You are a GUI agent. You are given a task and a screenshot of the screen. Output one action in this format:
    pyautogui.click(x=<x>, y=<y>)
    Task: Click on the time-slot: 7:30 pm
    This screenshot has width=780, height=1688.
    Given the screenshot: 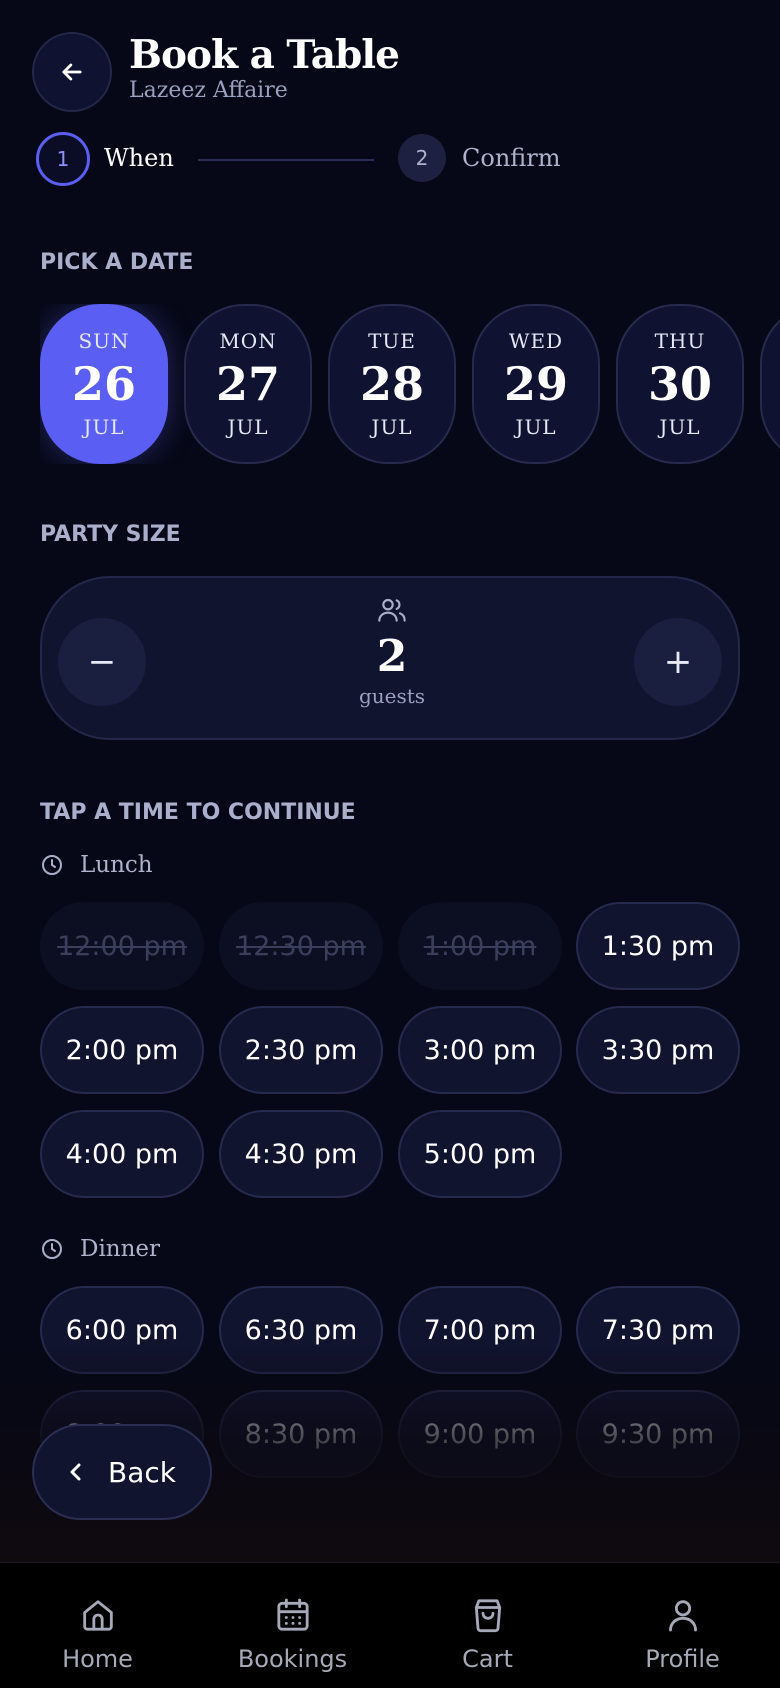 What is the action you would take?
    pyautogui.click(x=658, y=1330)
    